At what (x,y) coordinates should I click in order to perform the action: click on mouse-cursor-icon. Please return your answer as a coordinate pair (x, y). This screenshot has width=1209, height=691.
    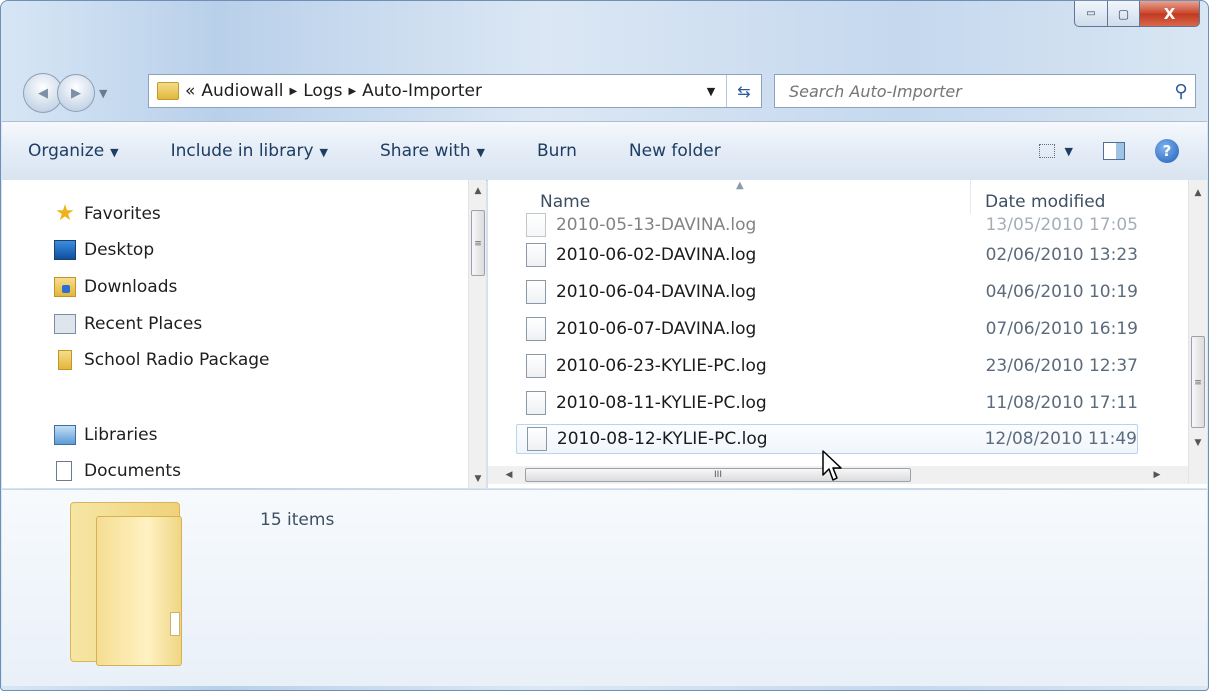
    Looking at the image, I should click on (832, 465).